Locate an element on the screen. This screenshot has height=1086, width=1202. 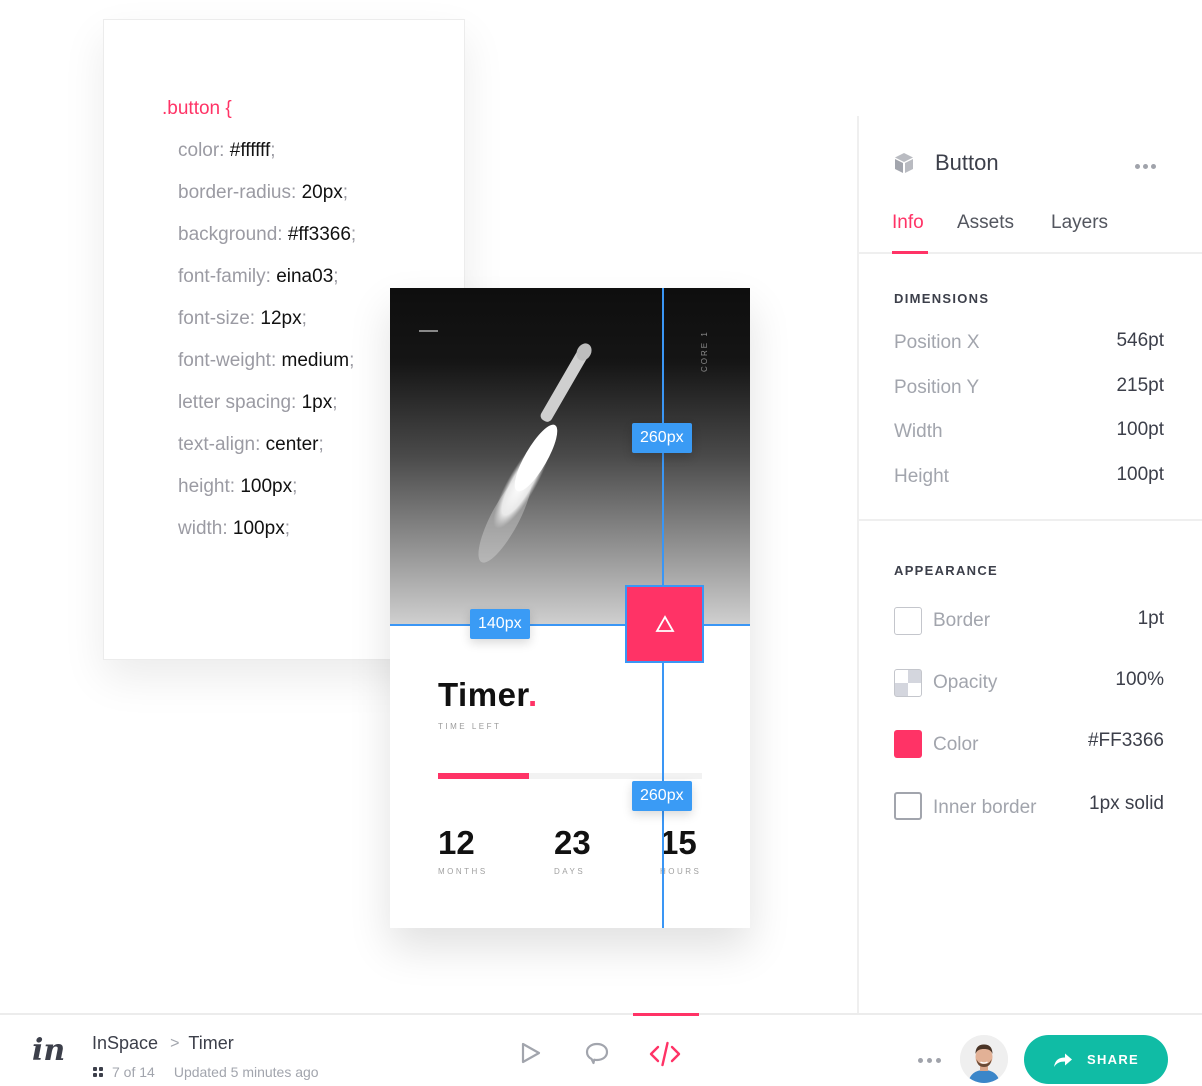
chevron-right-icon: > is located at coordinates (175, 1043).